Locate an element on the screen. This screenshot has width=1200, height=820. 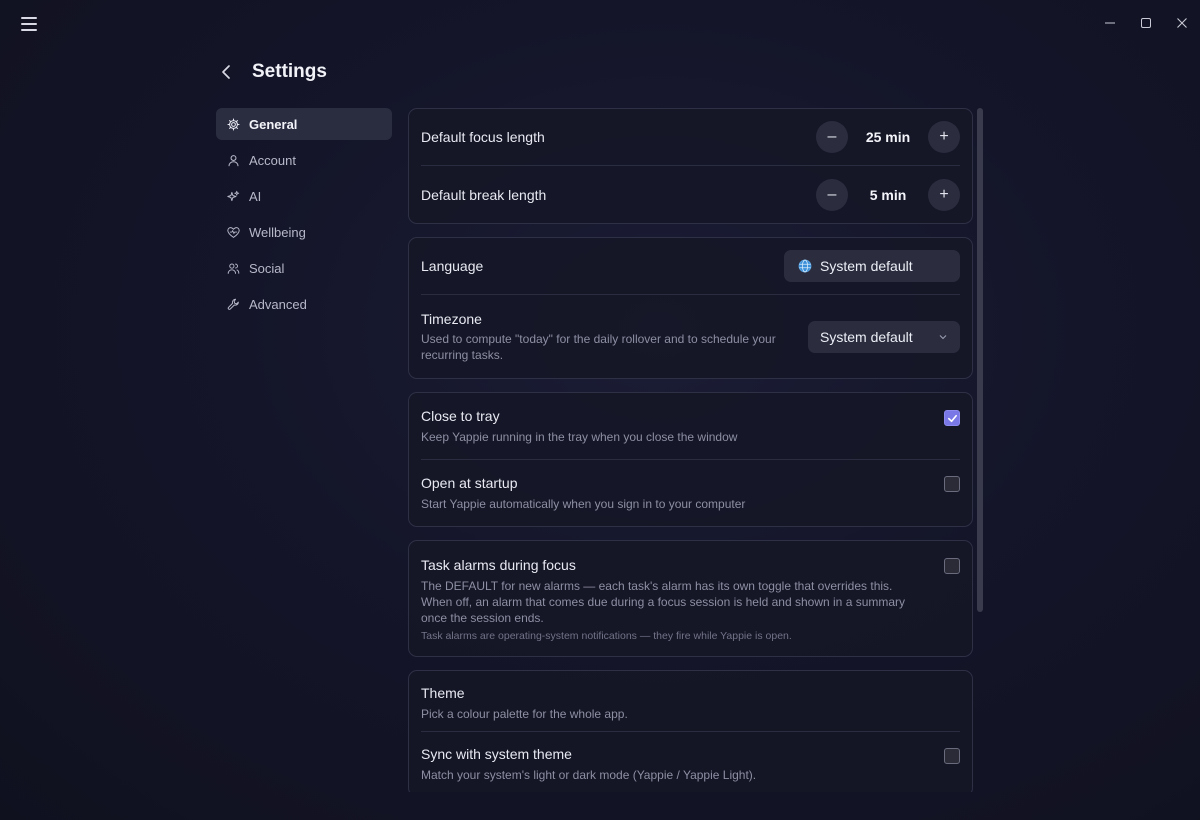
timezone-value: System default is located at coordinates (866, 336).